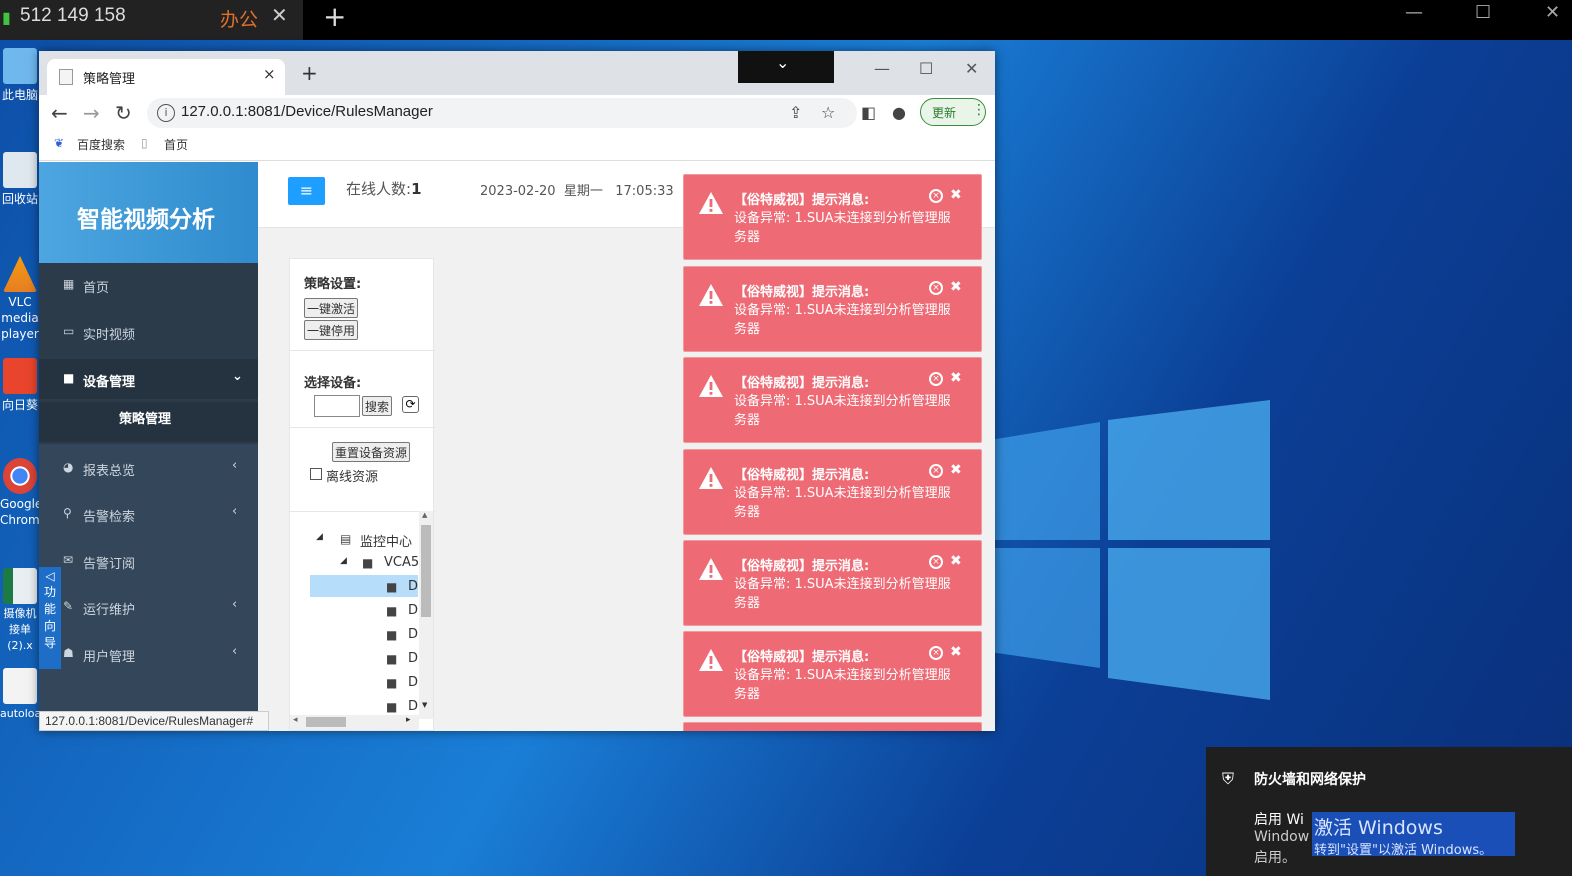 This screenshot has height=876, width=1572. Describe the element at coordinates (1413, 835) in the screenshot. I see `activate-windows-watermark: 激活 Windows 转到"设置"以激活 Windows。` at that location.